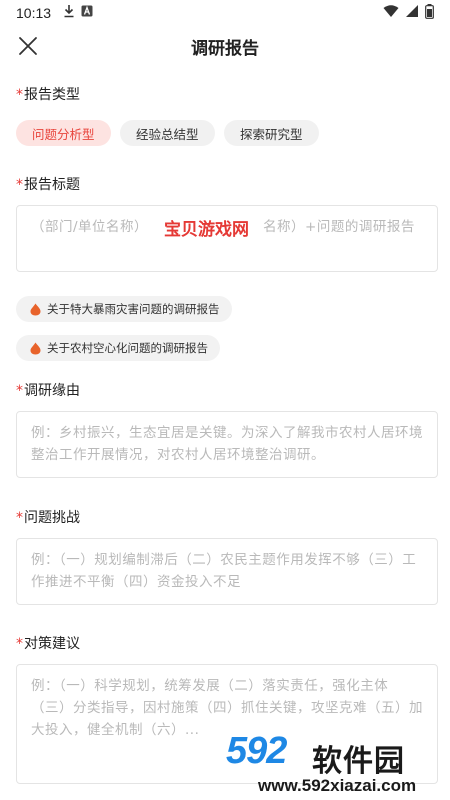 Image resolution: width=450 pixels, height=800 pixels. I want to click on status-right-icons, so click(408, 13).